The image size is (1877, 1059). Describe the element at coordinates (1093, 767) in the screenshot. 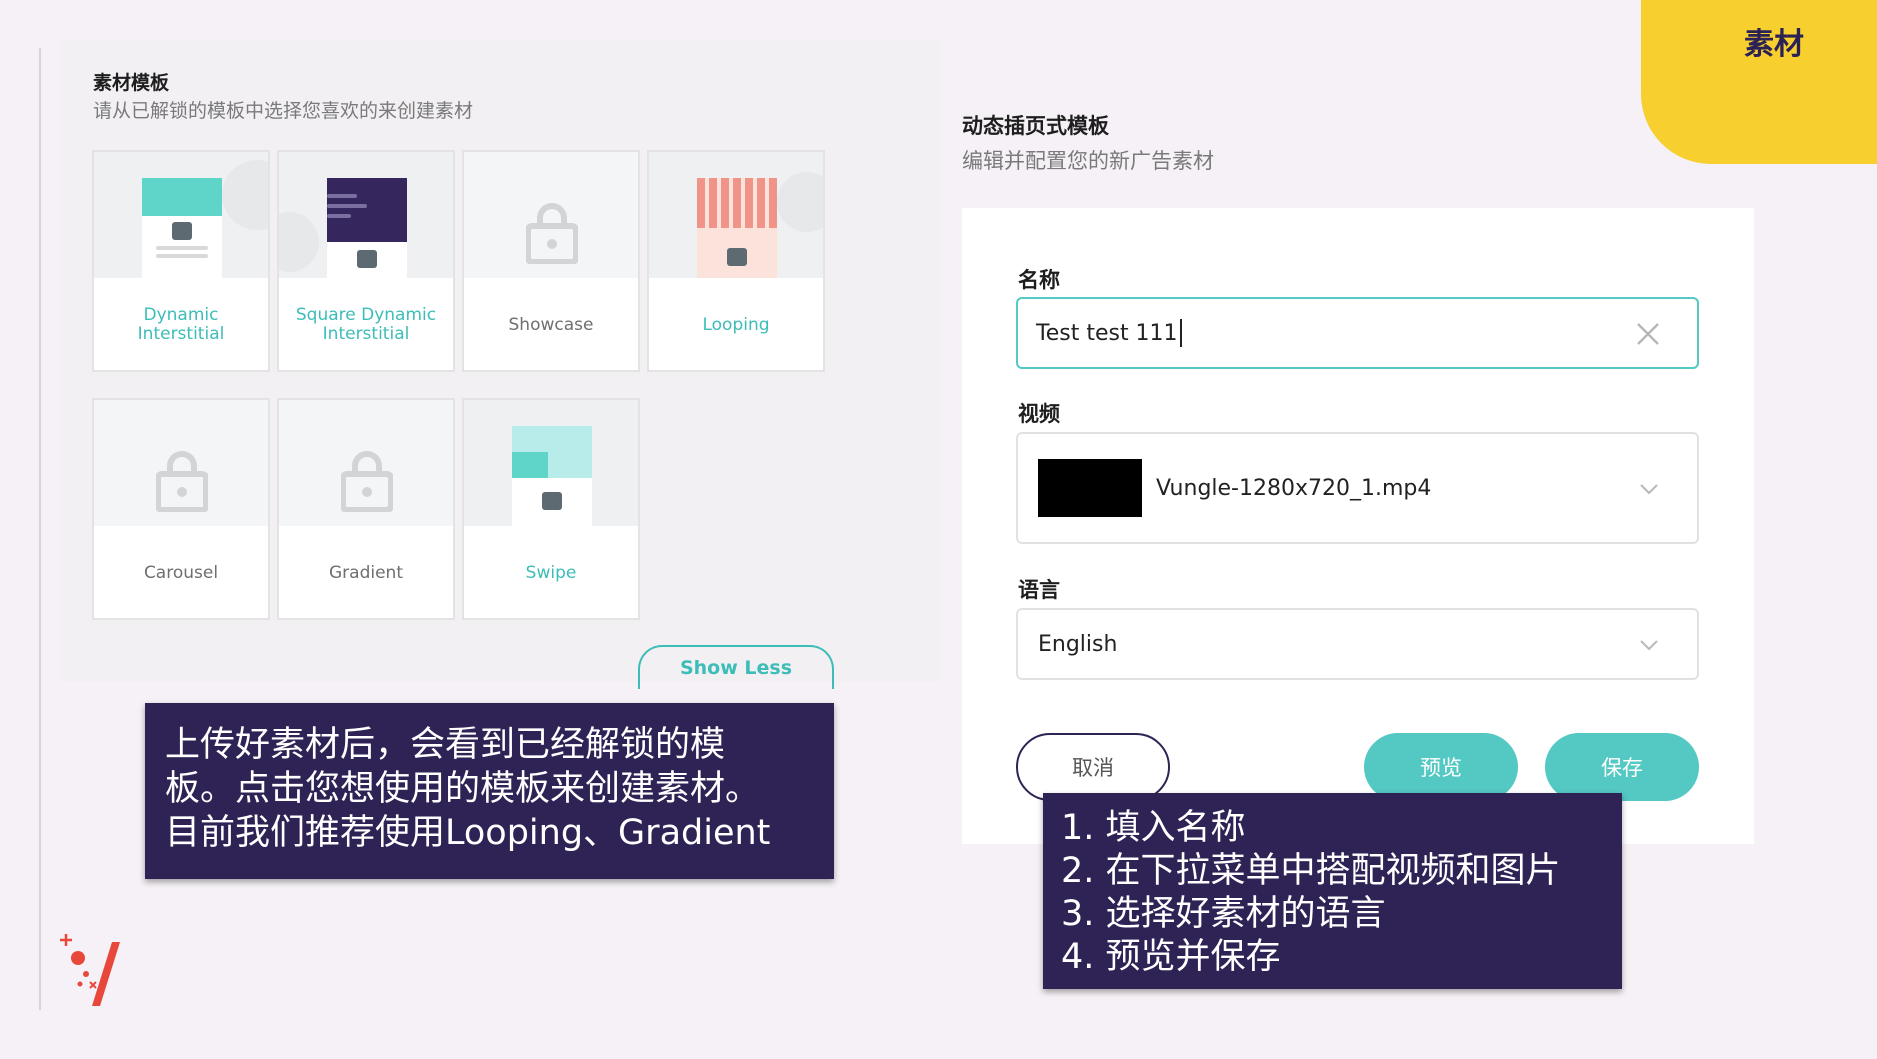

I see `cancel-button: 取消` at that location.